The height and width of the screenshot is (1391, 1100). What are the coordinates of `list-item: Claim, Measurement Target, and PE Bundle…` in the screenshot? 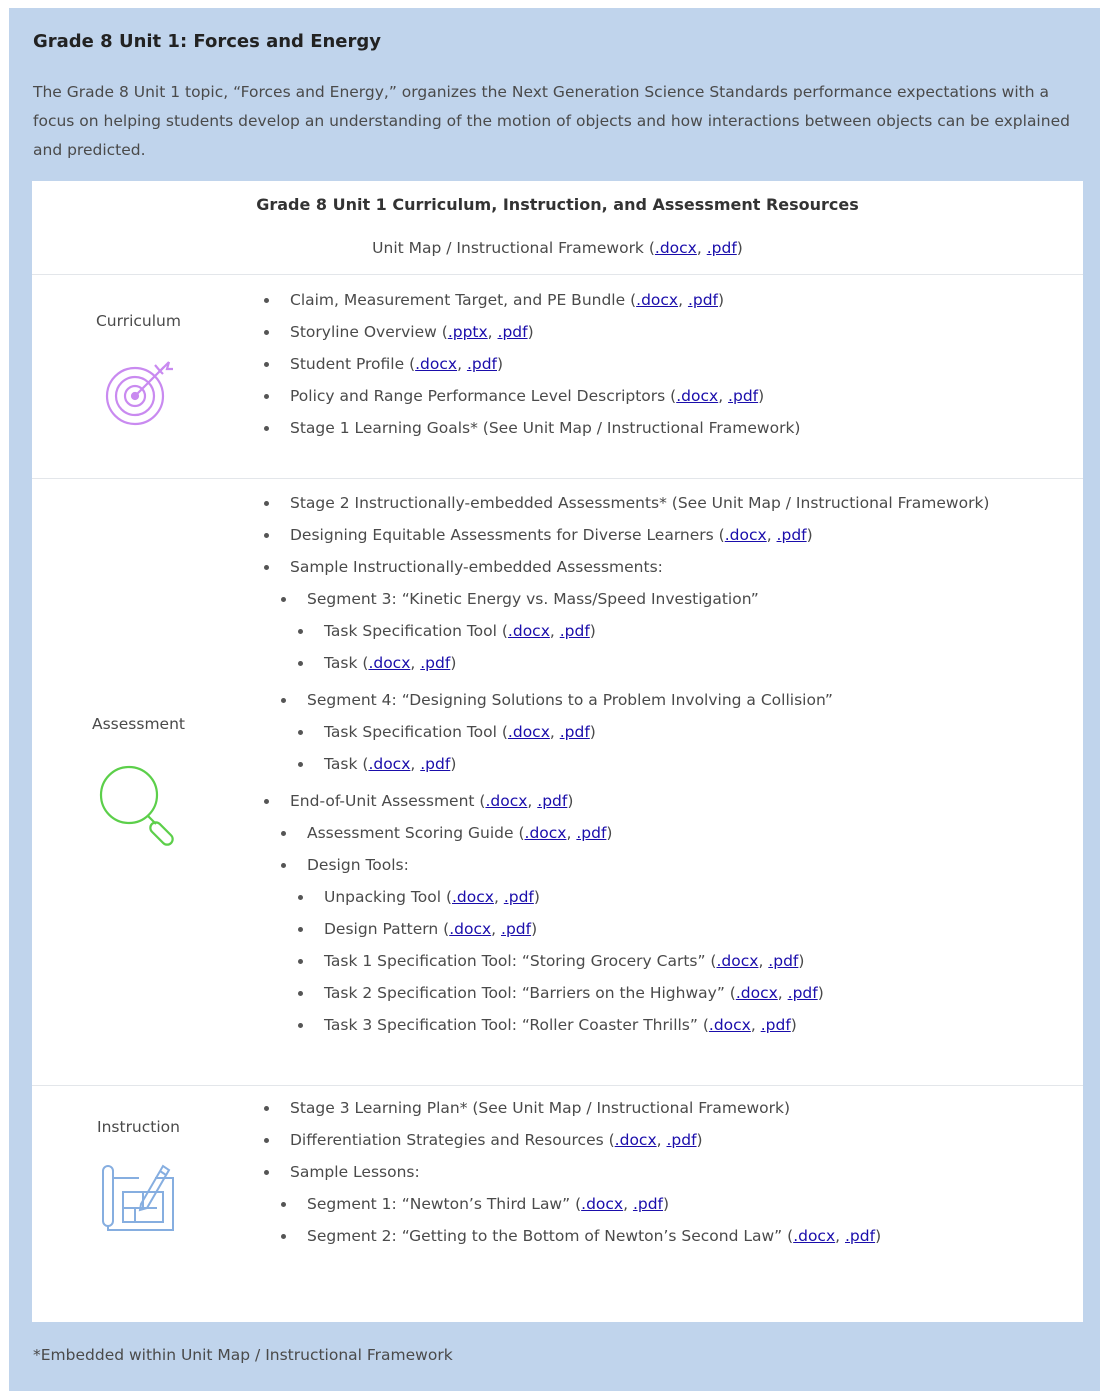 It's located at (532, 300).